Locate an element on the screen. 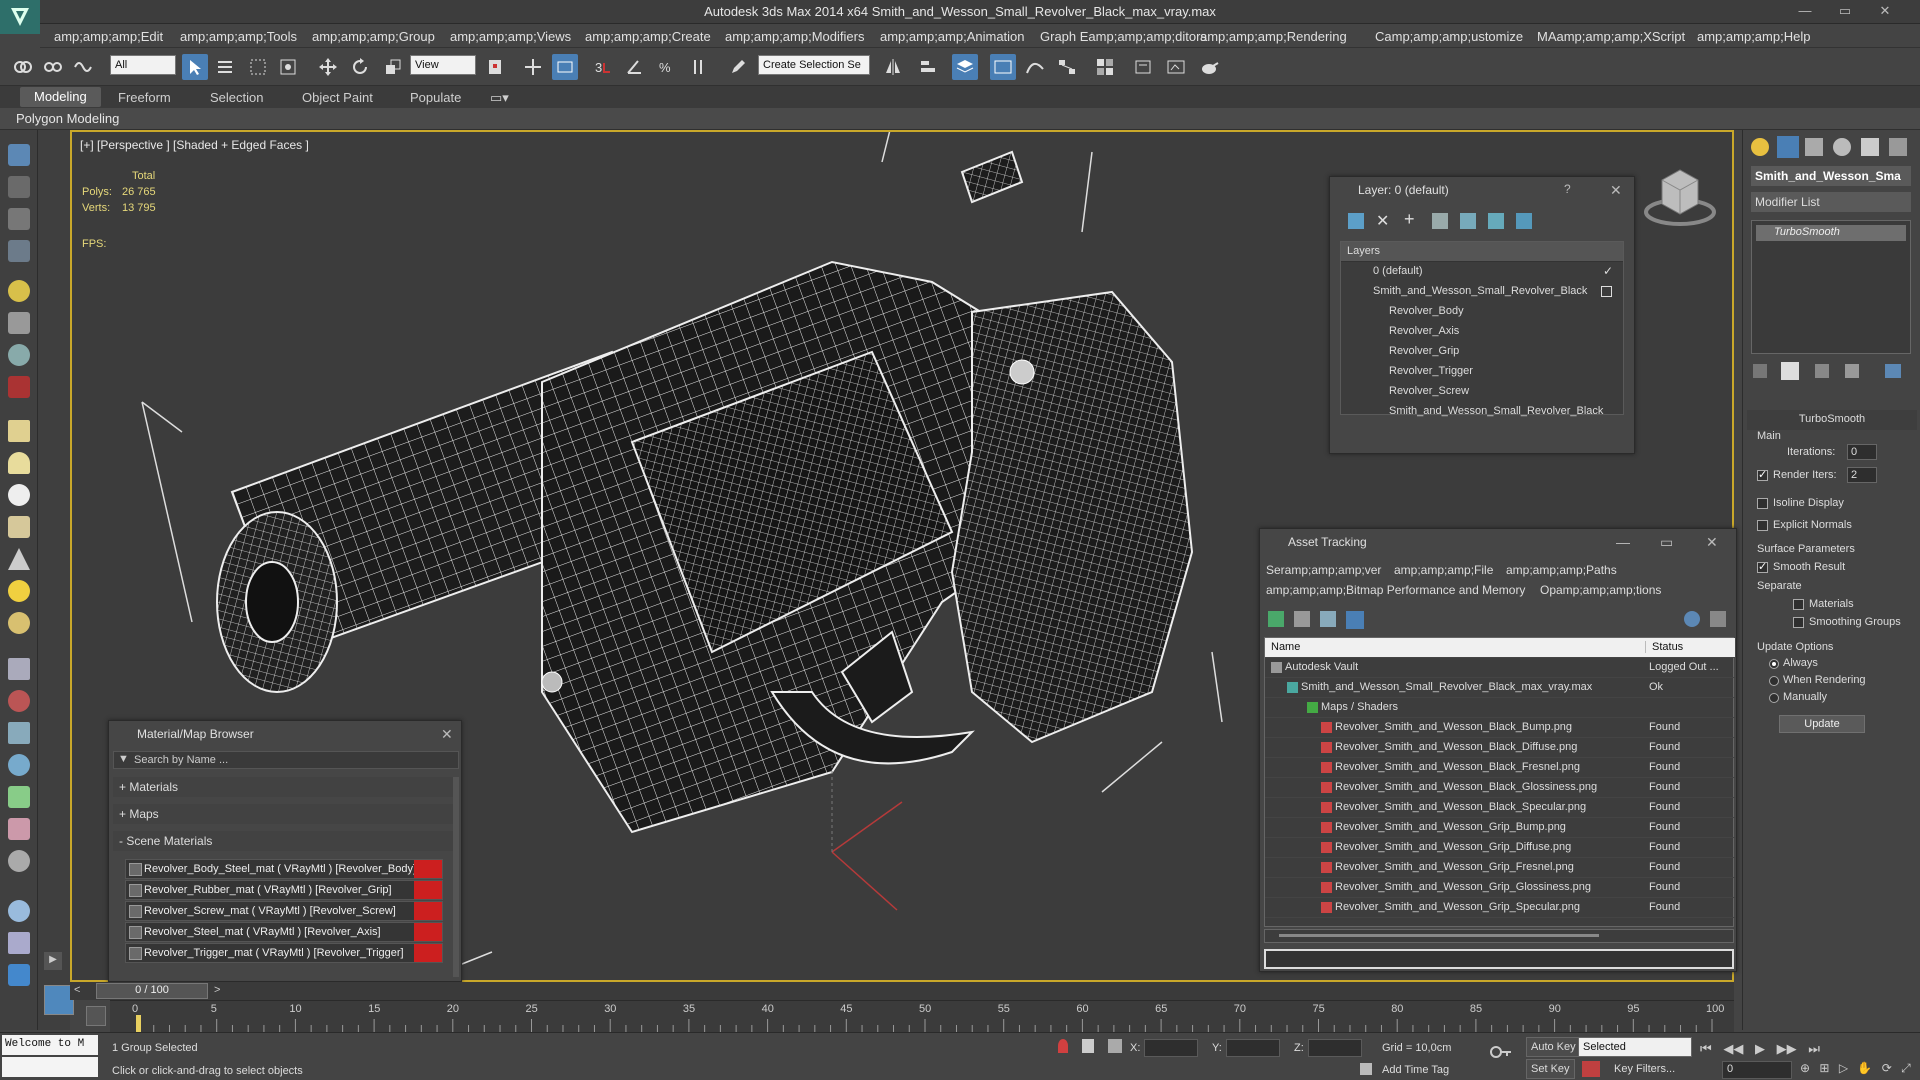 The height and width of the screenshot is (1080, 1920). polygon-modeling-label: Polygon Modeling is located at coordinates (67, 118).